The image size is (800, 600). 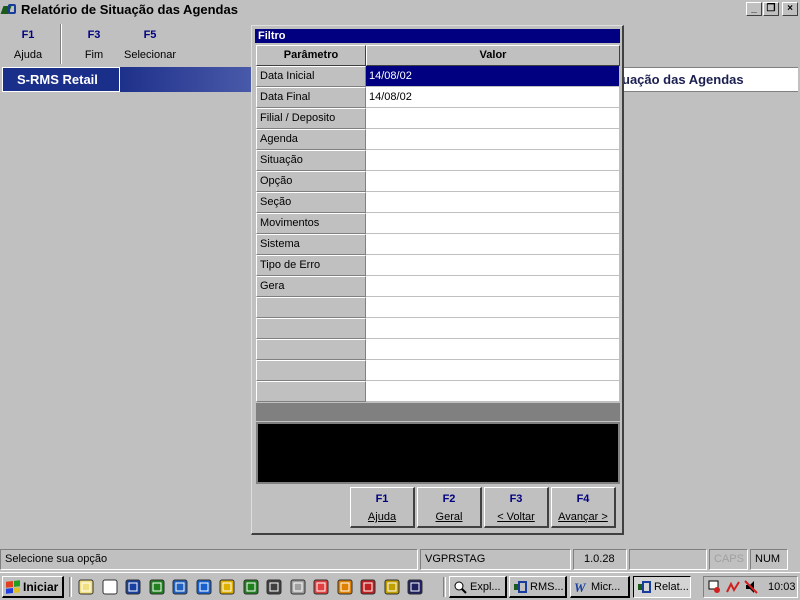 What do you see at coordinates (751, 587) in the screenshot?
I see `volume-muted-icon` at bounding box center [751, 587].